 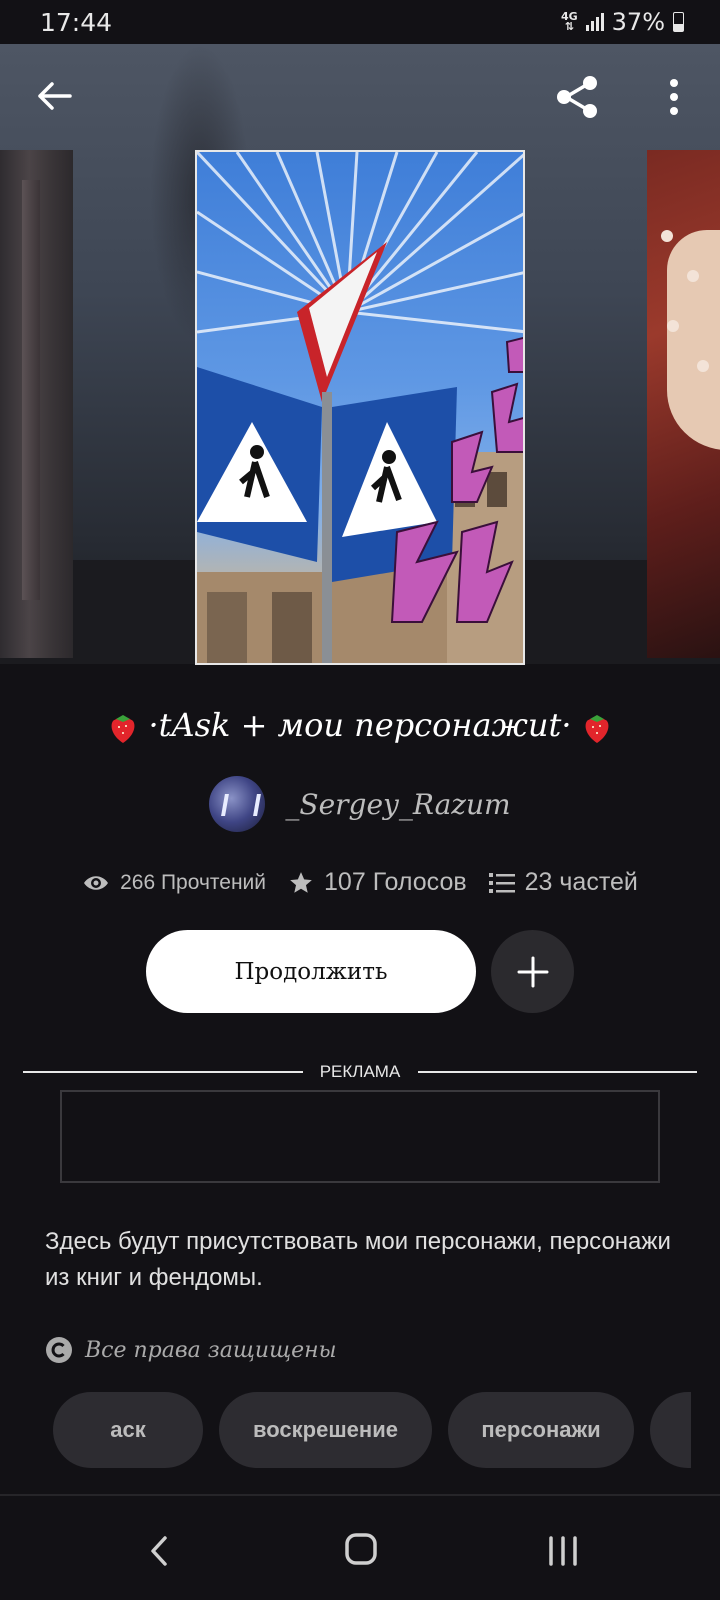 I want to click on author-avatar, so click(x=237, y=804).